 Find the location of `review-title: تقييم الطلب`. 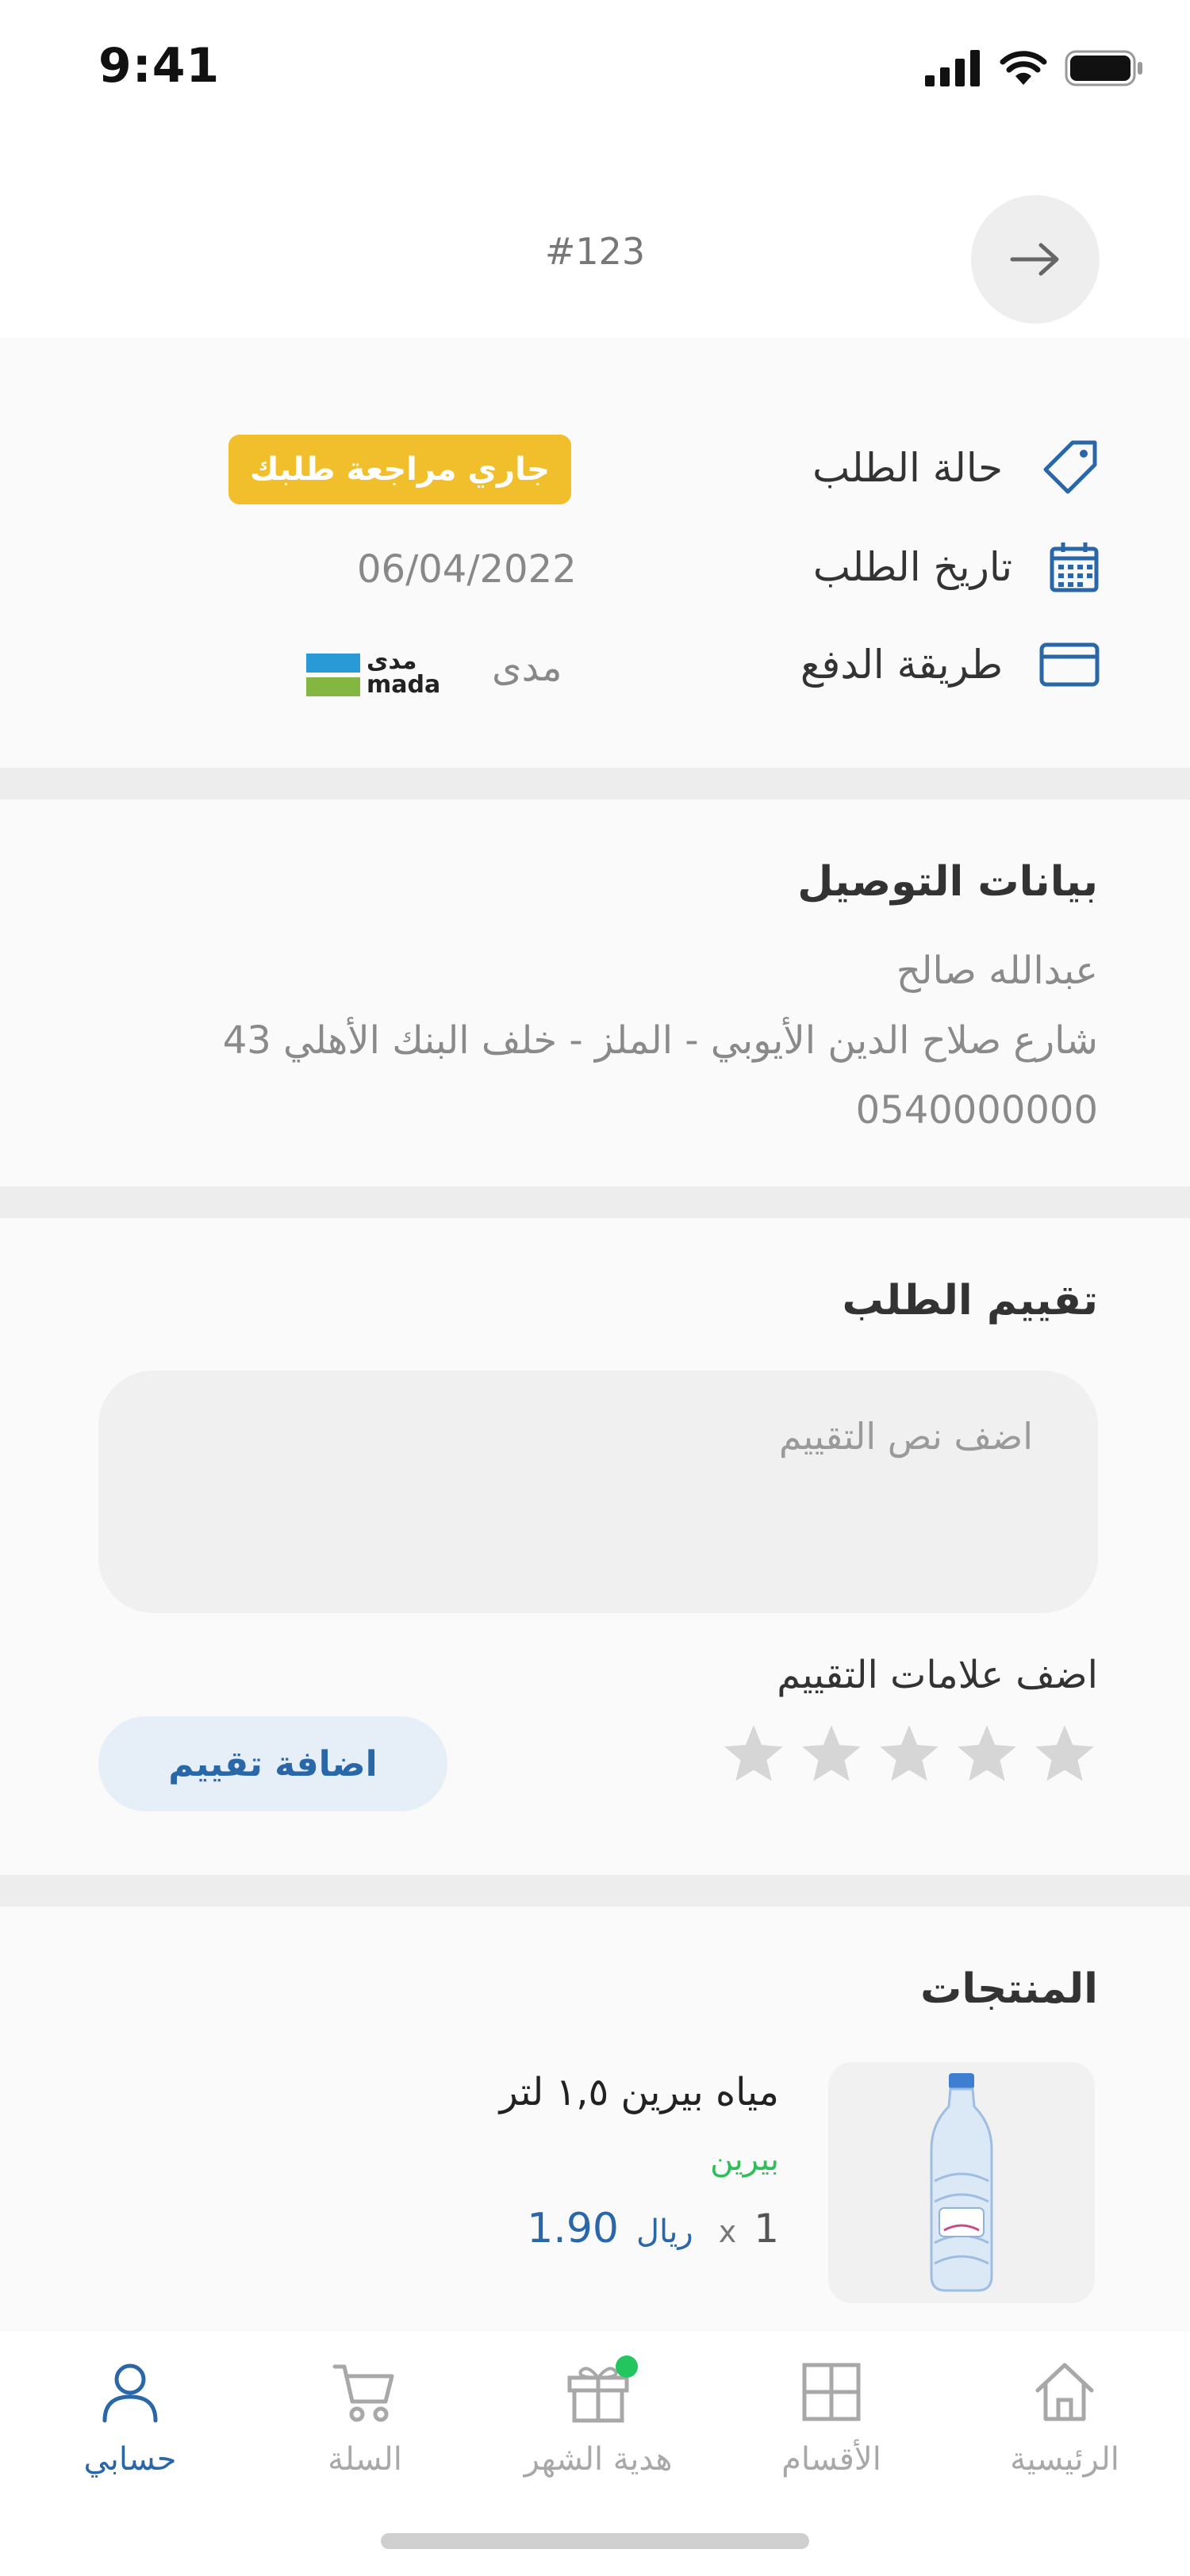

review-title: تقييم الطلب is located at coordinates (970, 1301).